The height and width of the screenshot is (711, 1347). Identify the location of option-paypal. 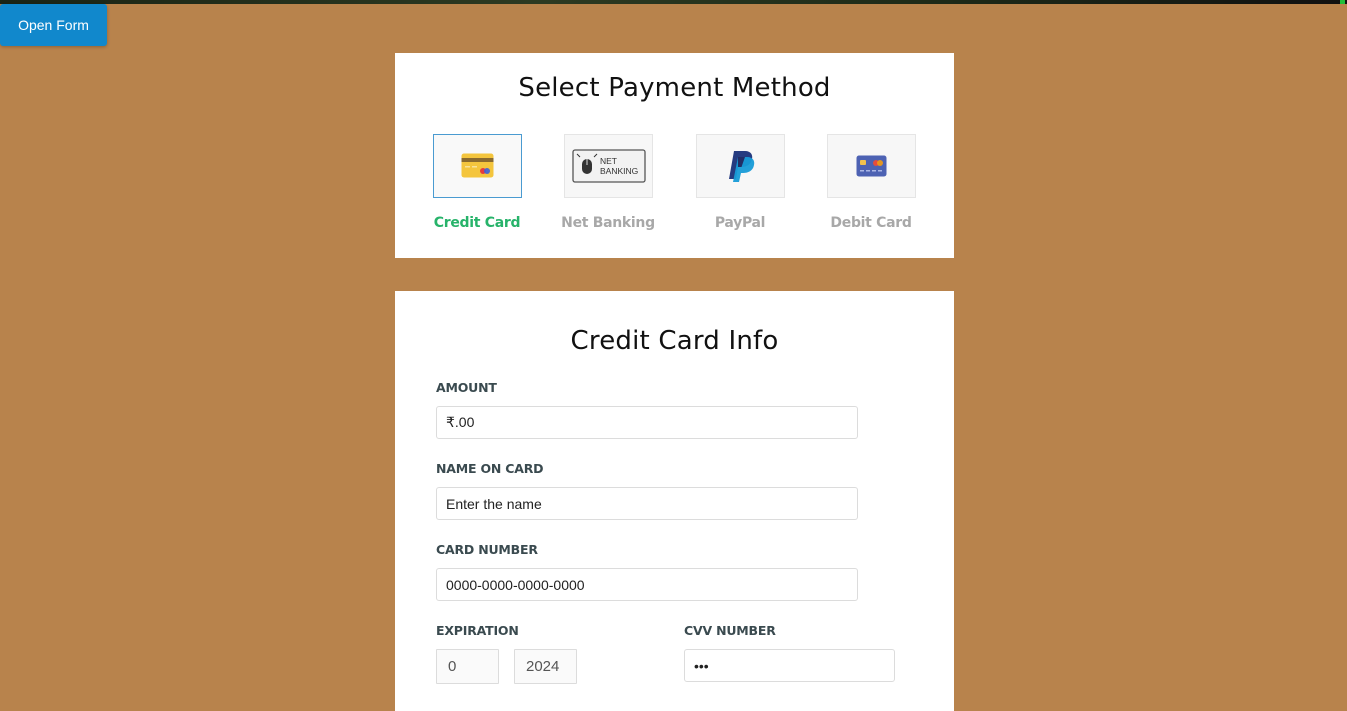
(740, 166).